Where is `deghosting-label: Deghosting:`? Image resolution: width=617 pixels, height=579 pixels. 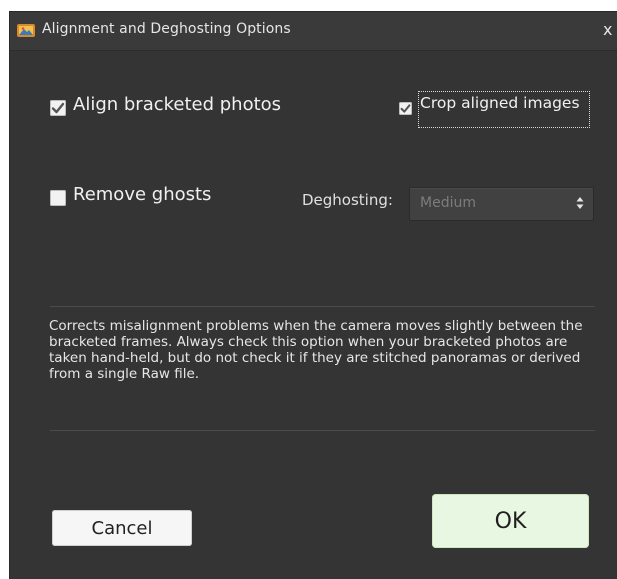 deghosting-label: Deghosting: is located at coordinates (347, 200).